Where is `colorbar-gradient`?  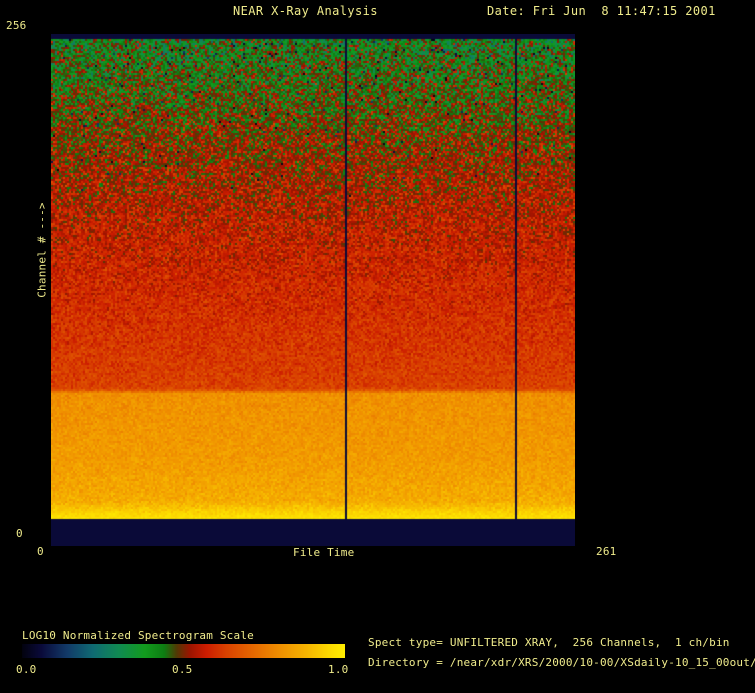 colorbar-gradient is located at coordinates (183, 651).